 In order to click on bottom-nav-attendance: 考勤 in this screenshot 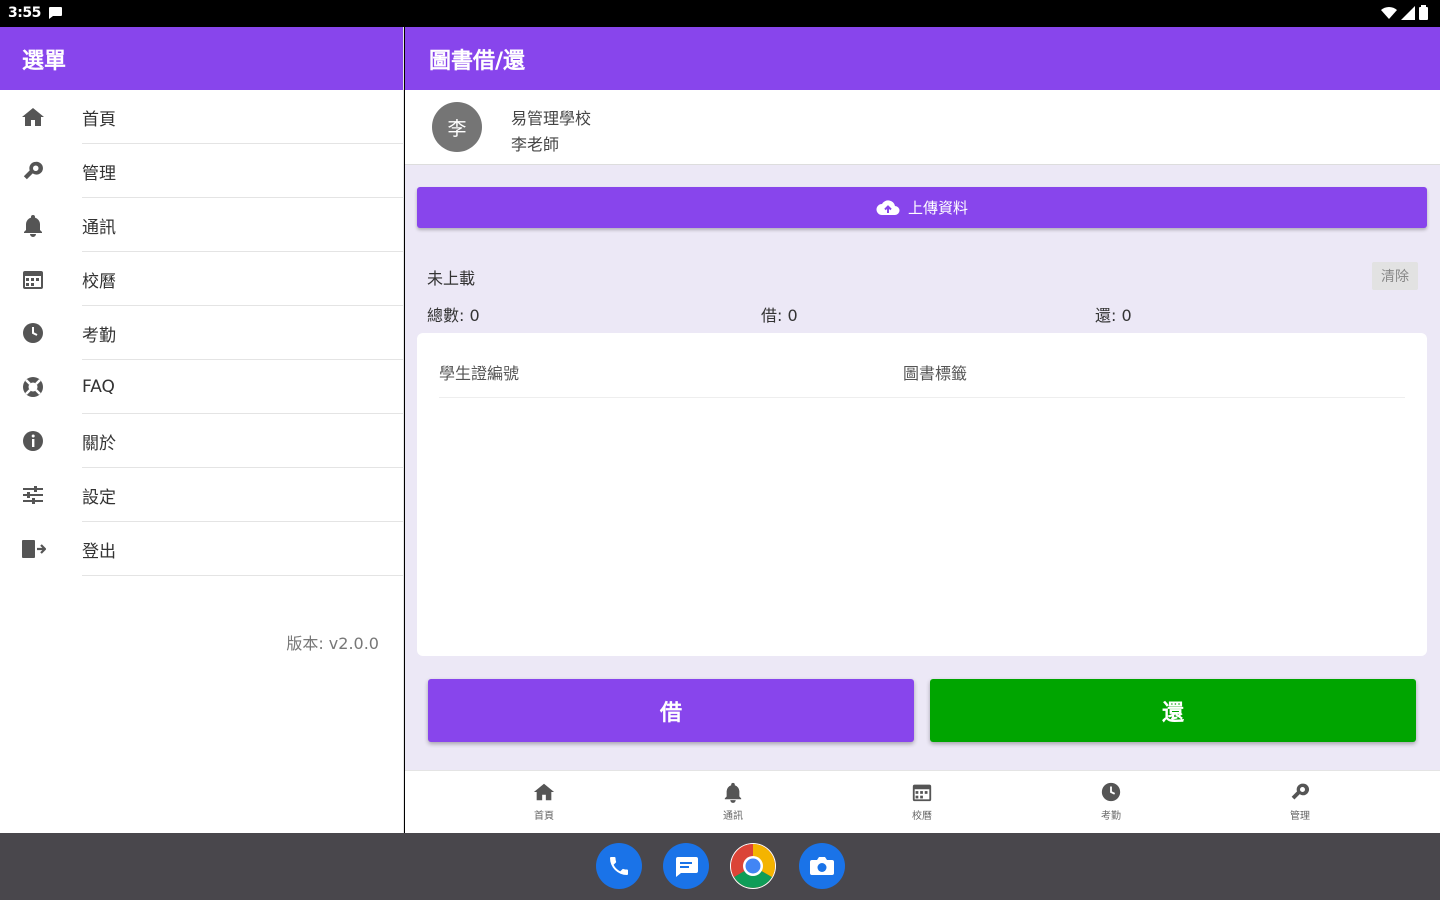, I will do `click(1111, 800)`.